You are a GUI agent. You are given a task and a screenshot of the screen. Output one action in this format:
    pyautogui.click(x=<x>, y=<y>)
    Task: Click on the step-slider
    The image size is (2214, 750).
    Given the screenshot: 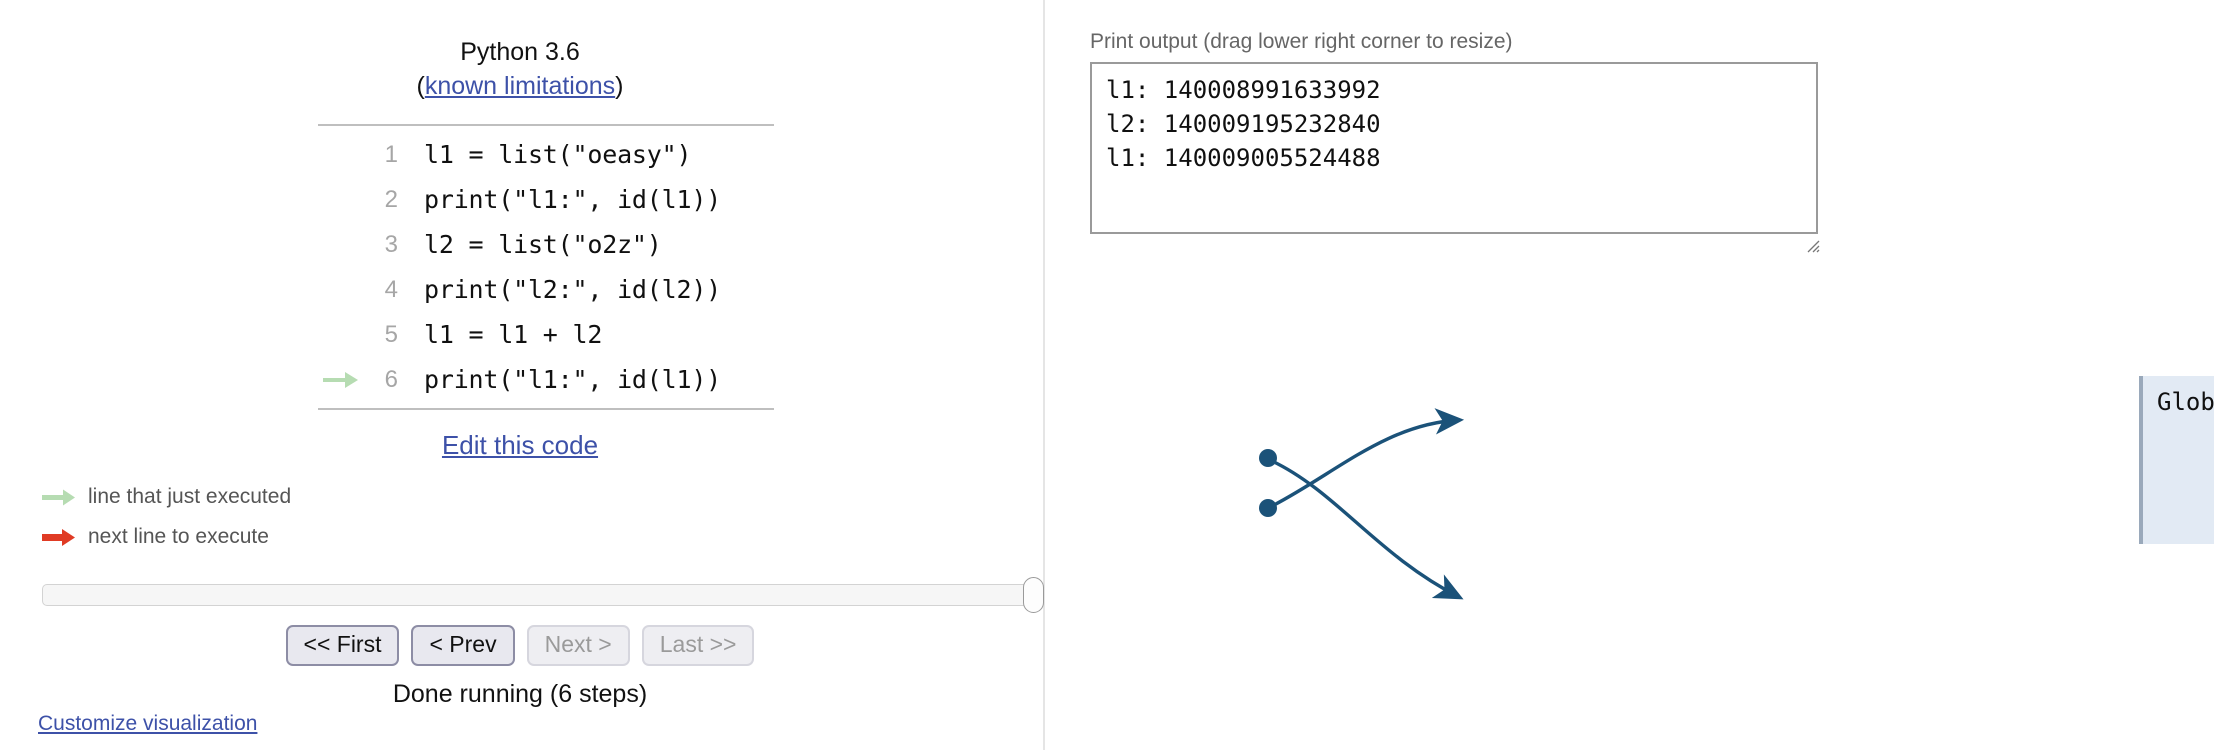 What is the action you would take?
    pyautogui.click(x=543, y=595)
    